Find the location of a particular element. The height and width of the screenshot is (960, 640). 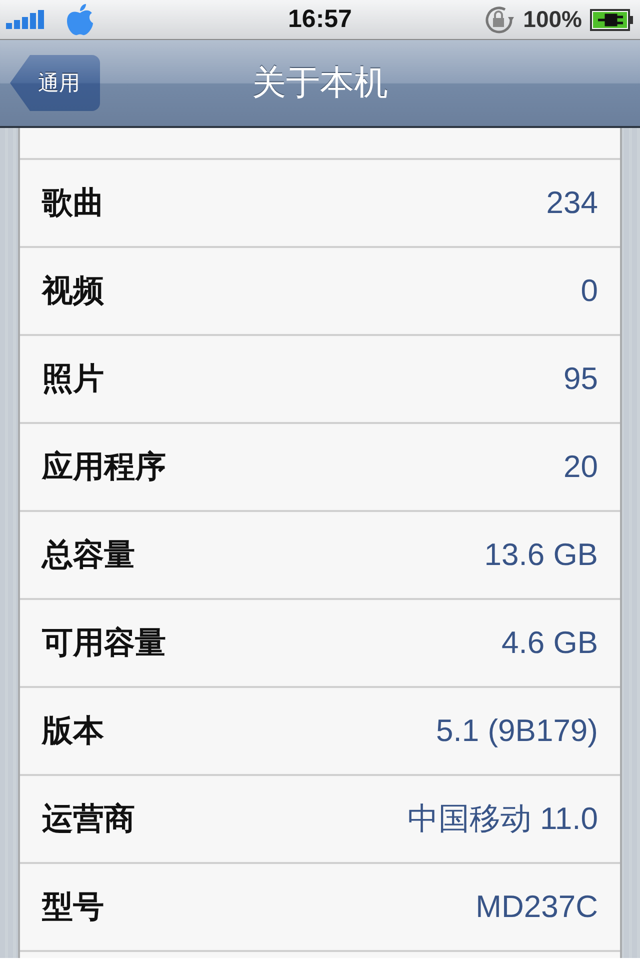

row-value: 95 is located at coordinates (581, 379).